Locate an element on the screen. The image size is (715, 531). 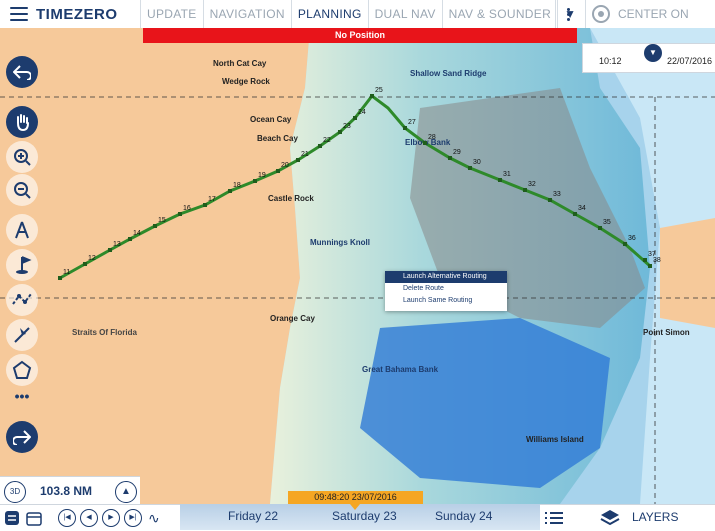
zoom-out-button is located at coordinates (22, 190).